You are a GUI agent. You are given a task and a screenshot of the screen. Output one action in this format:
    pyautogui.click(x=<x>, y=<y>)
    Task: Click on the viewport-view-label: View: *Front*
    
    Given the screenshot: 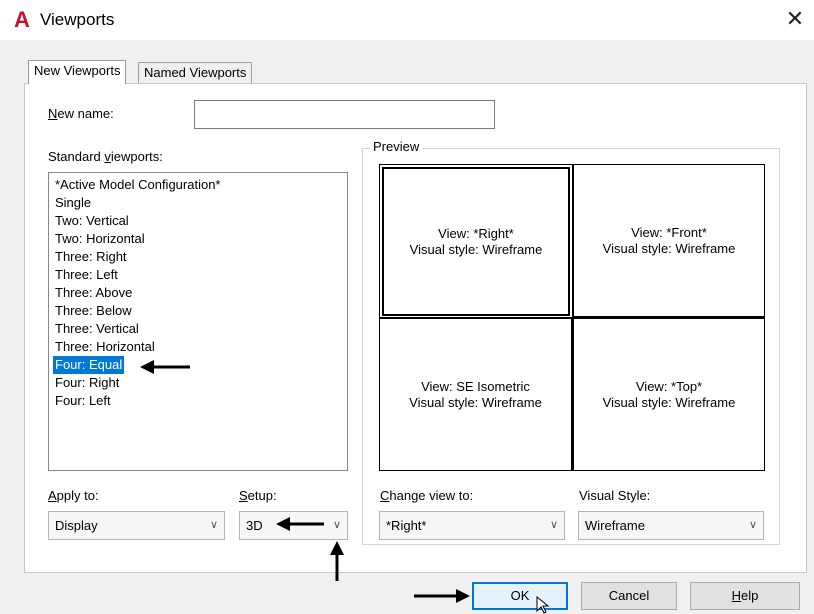 What is the action you would take?
    pyautogui.click(x=669, y=232)
    